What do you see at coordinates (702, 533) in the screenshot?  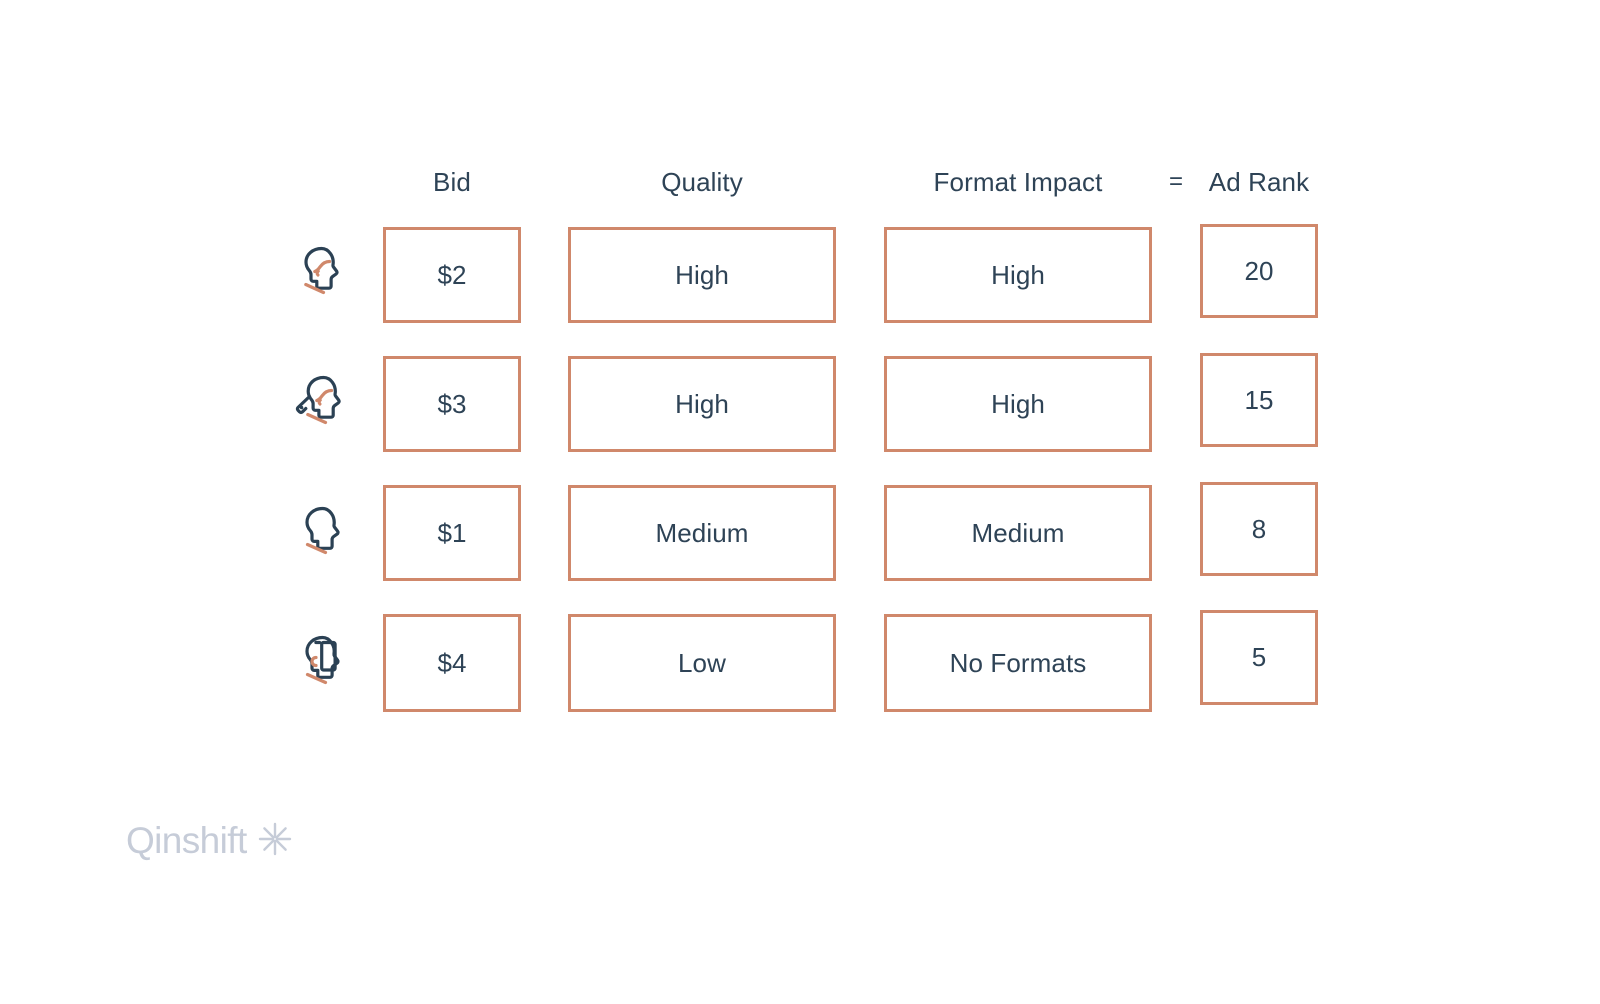 I see `cell-quality: Medium` at bounding box center [702, 533].